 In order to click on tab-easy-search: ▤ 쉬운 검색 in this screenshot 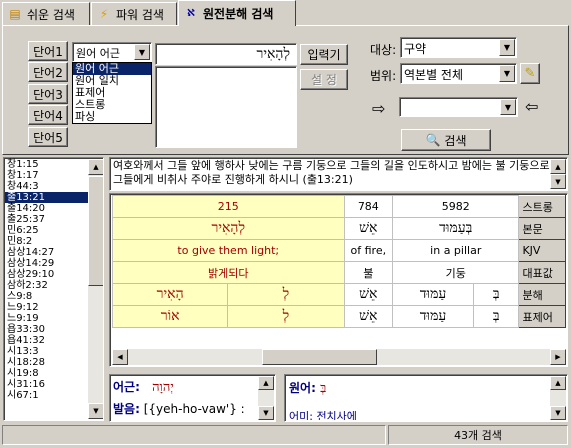, I will do `click(46, 13)`.